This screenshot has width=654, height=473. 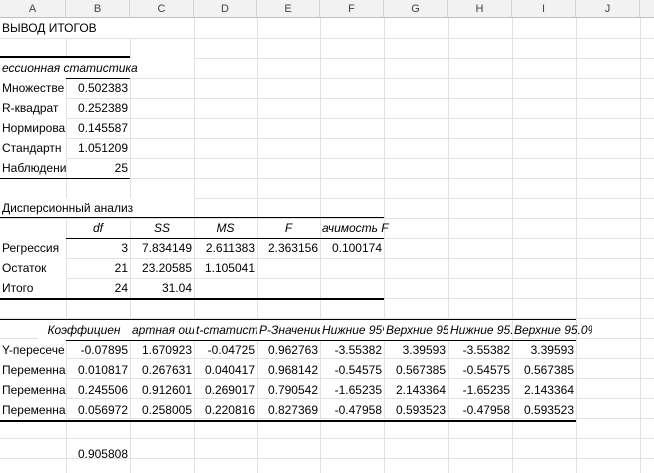 I want to click on anova-header-ms: MS, so click(x=225, y=228).